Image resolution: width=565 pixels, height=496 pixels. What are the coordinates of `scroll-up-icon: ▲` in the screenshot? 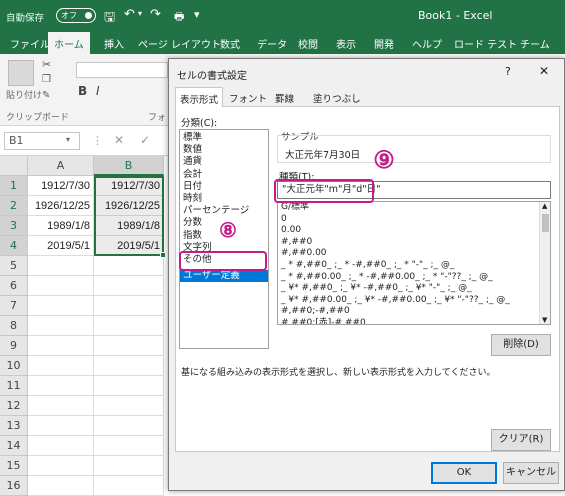 It's located at (544, 206).